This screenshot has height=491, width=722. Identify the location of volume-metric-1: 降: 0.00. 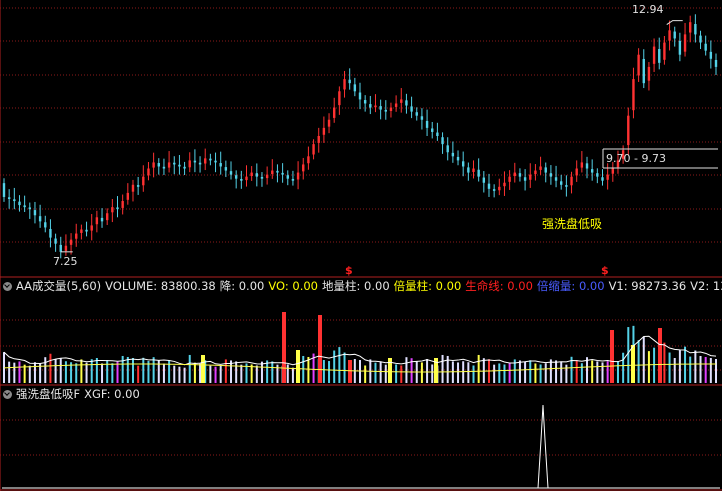
(242, 286).